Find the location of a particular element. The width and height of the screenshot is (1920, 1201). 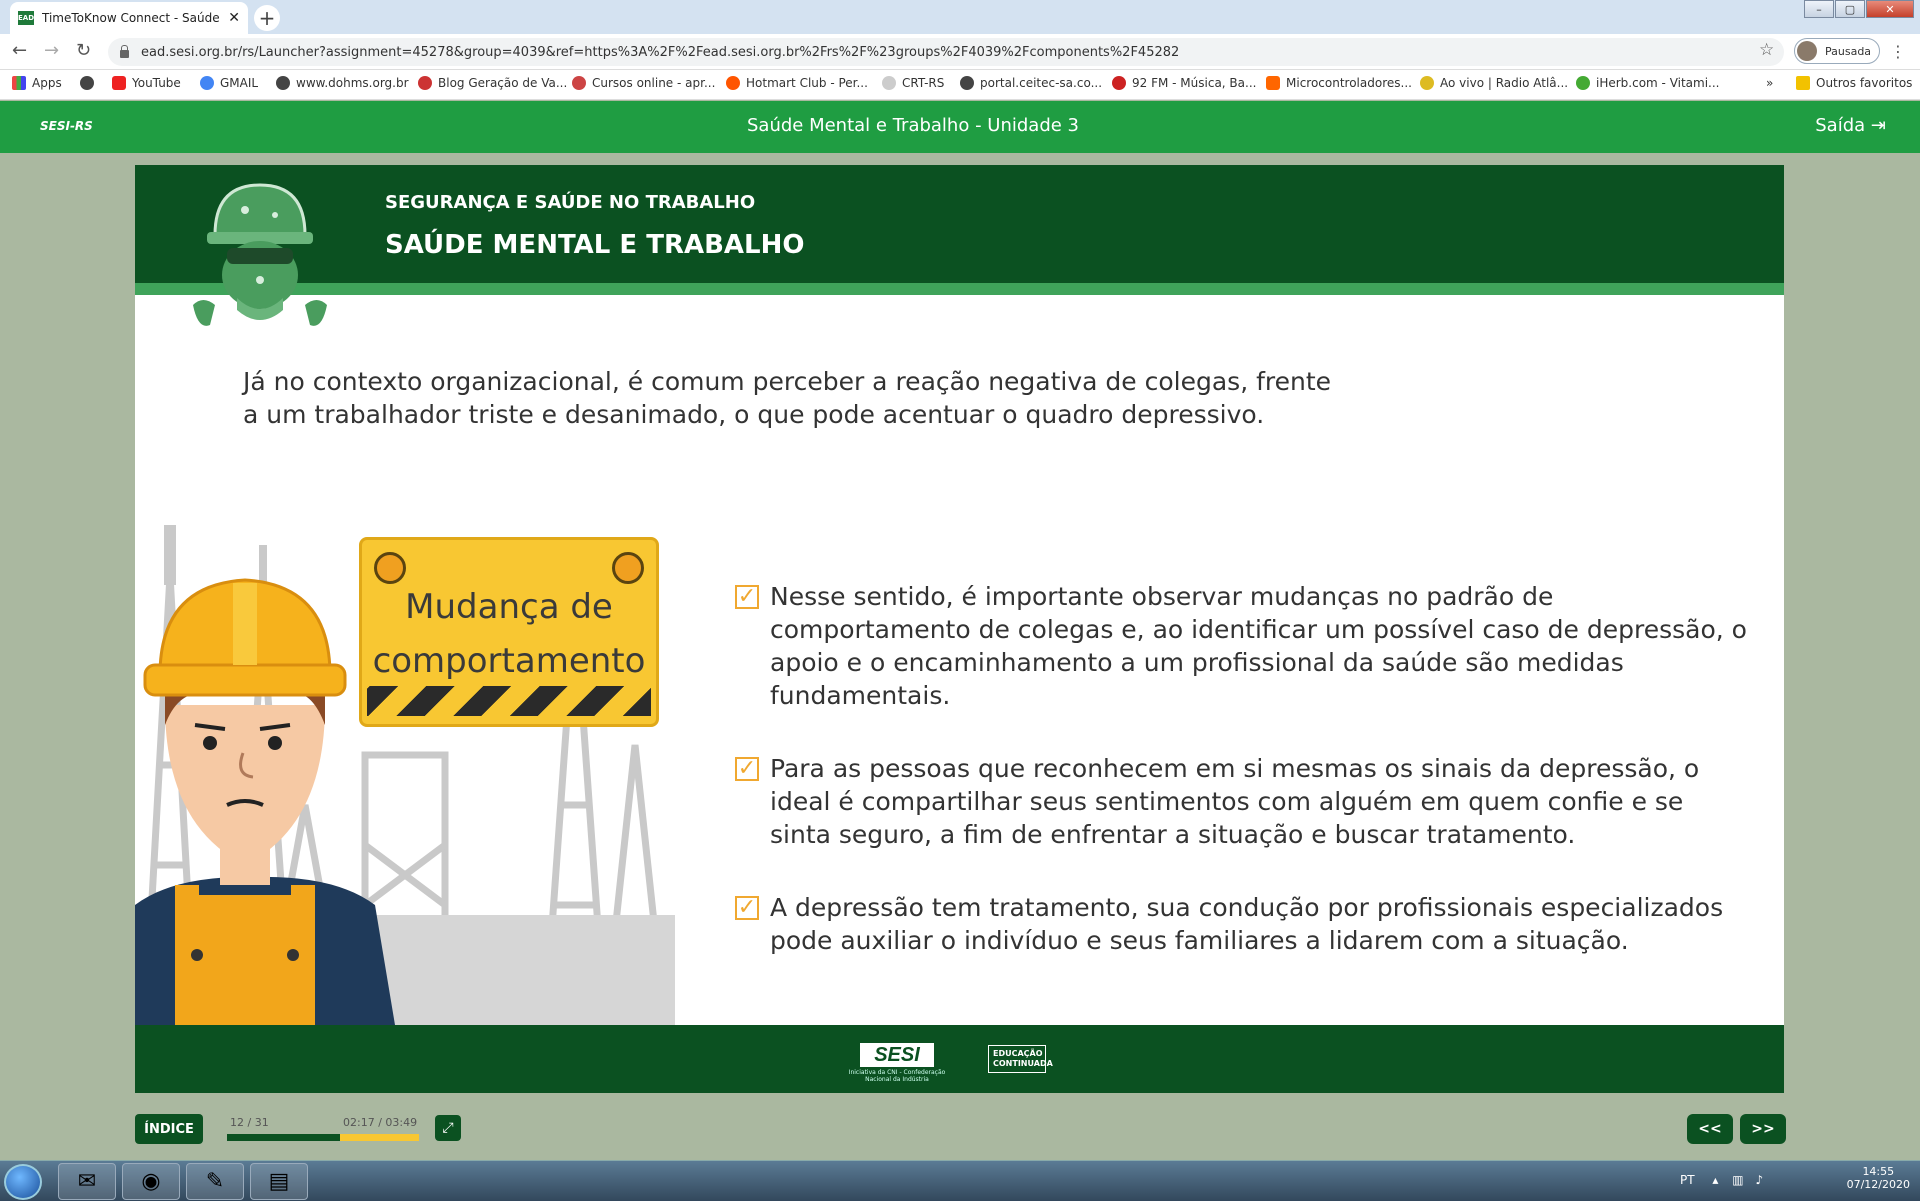

slide-supertitle: SEGURANÇA E SAÚDE NO TRABALHO is located at coordinates (570, 202).